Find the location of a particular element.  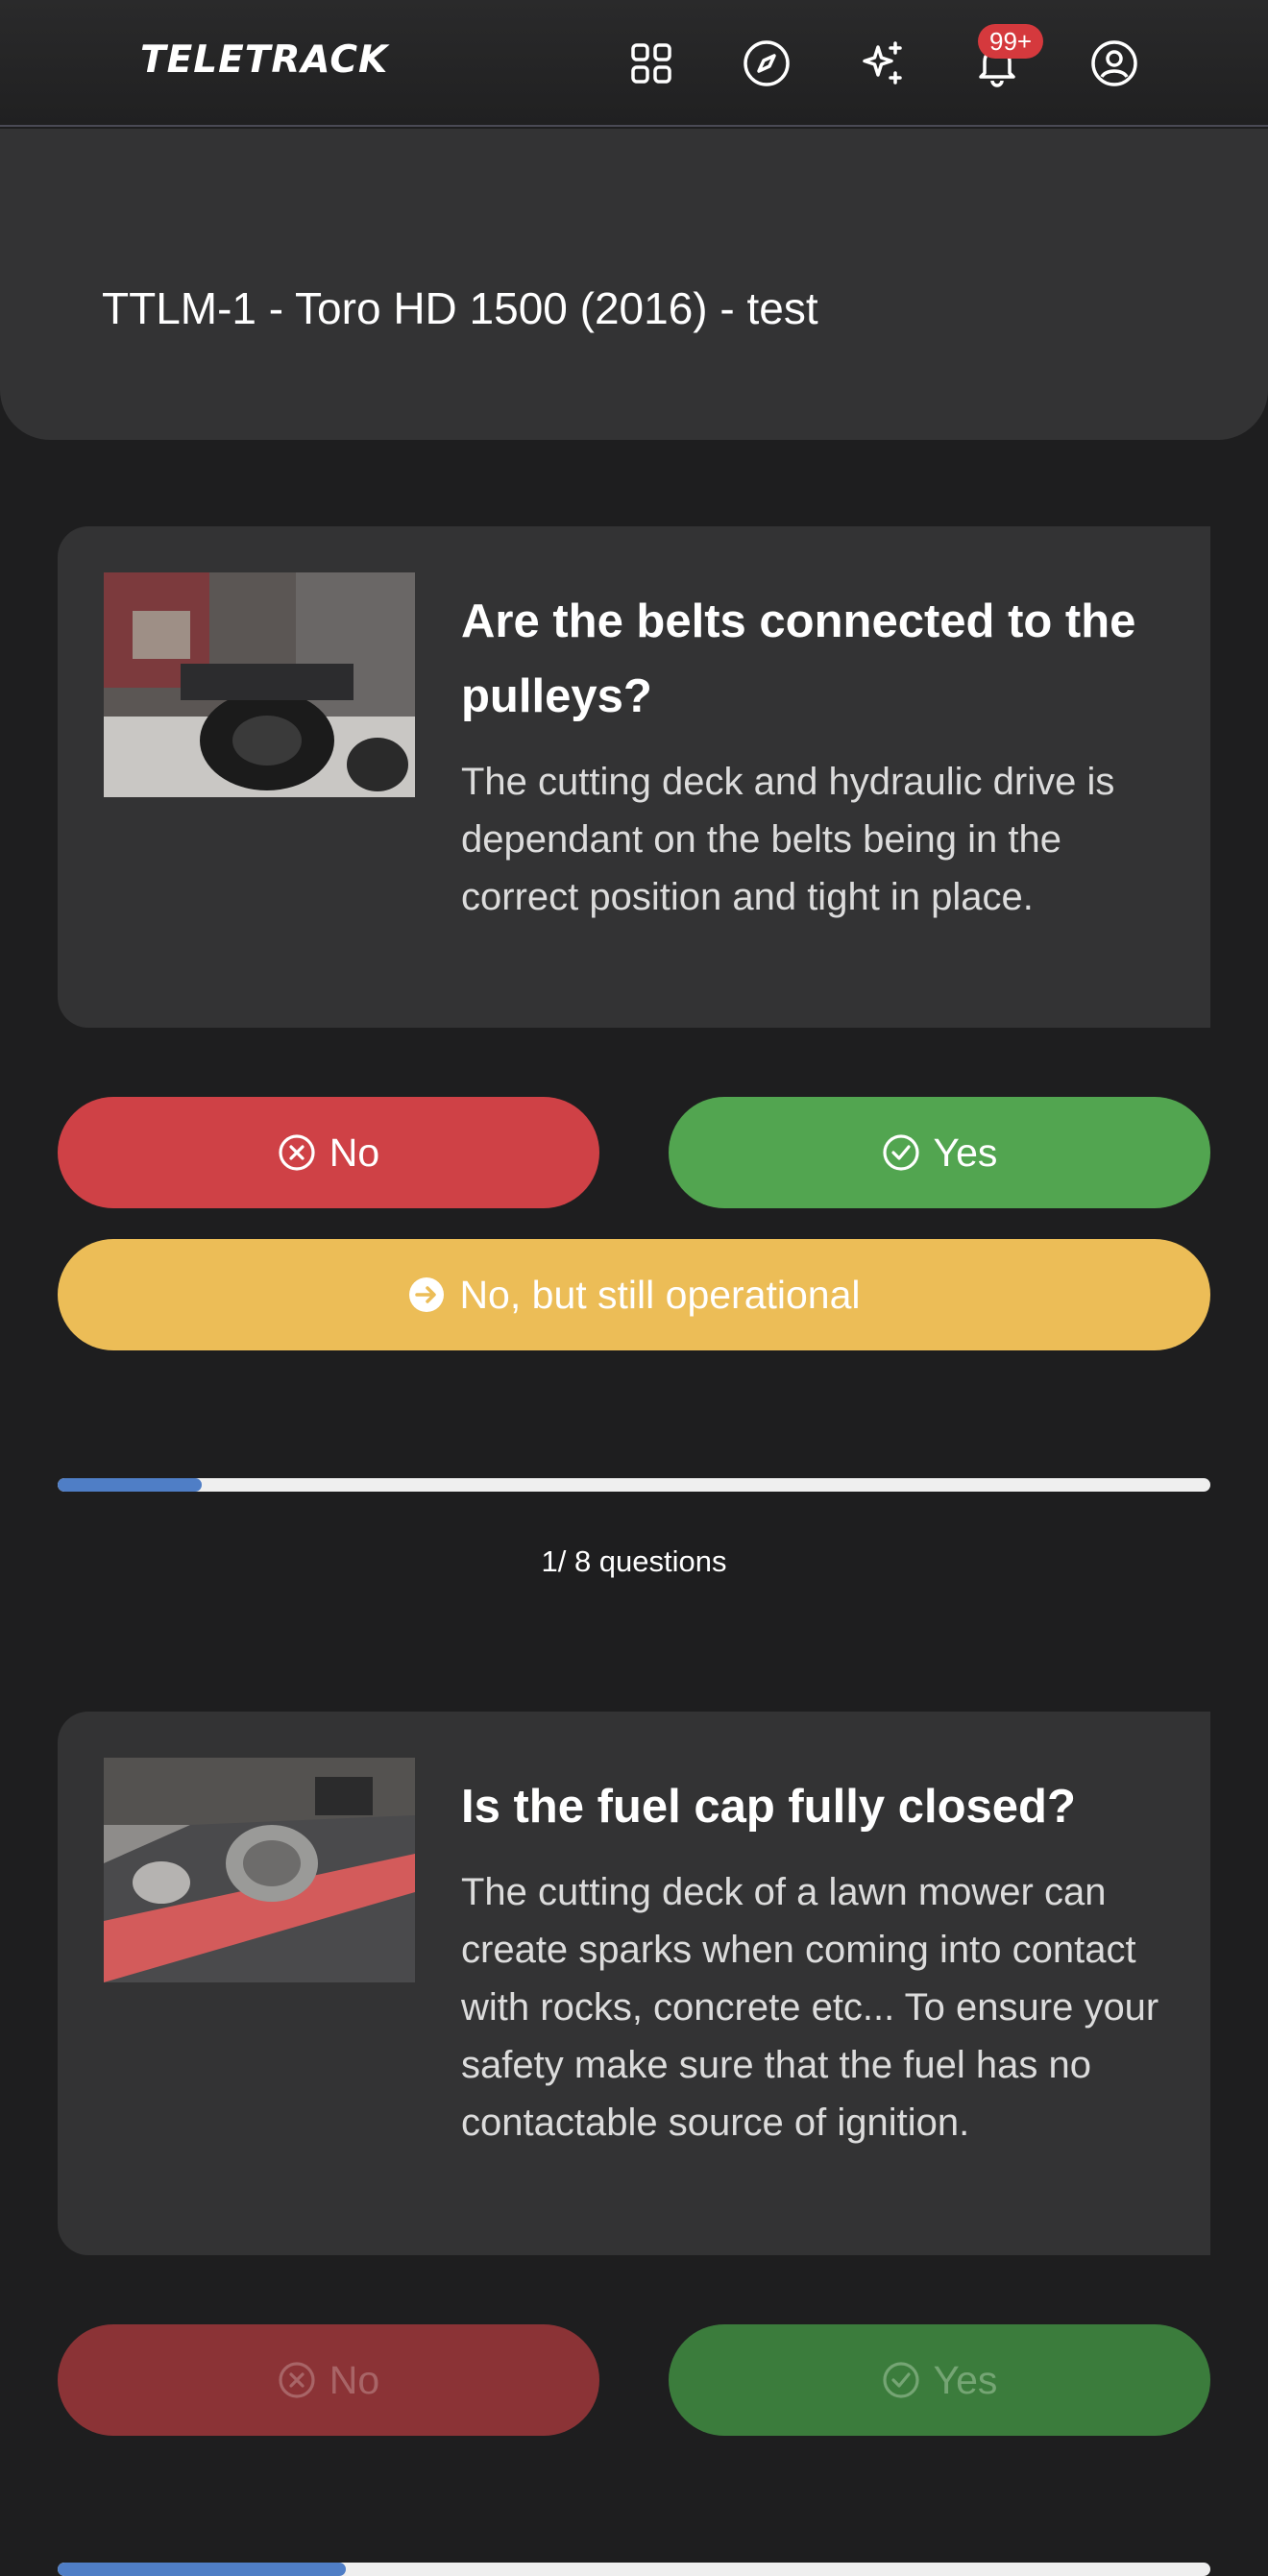

question-title: Are the belts connected to the pulleys? is located at coordinates (798, 658).